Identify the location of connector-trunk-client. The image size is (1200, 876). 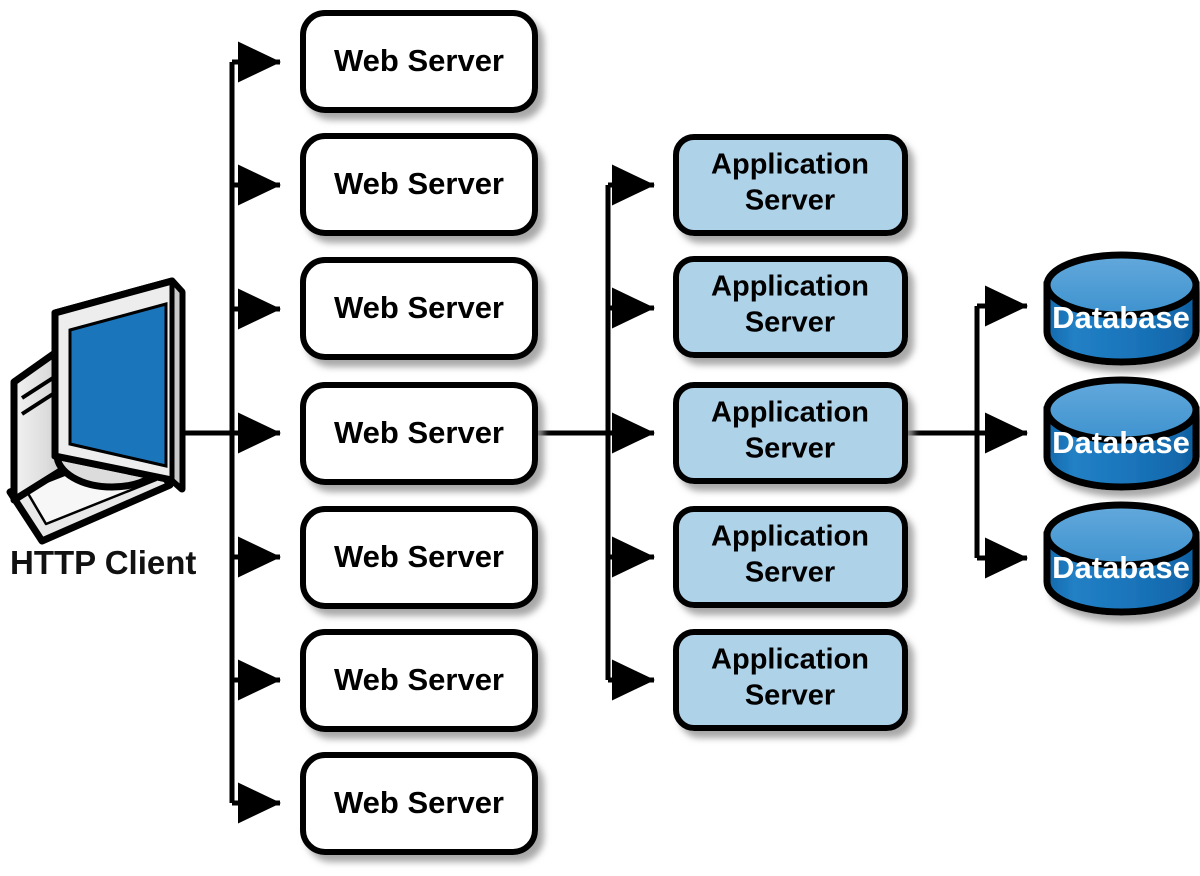
(210, 432).